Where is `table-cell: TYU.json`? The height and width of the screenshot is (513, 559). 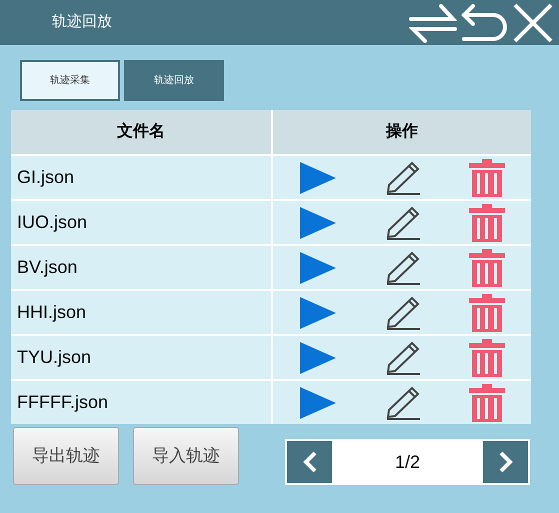
table-cell: TYU.json is located at coordinates (141, 357).